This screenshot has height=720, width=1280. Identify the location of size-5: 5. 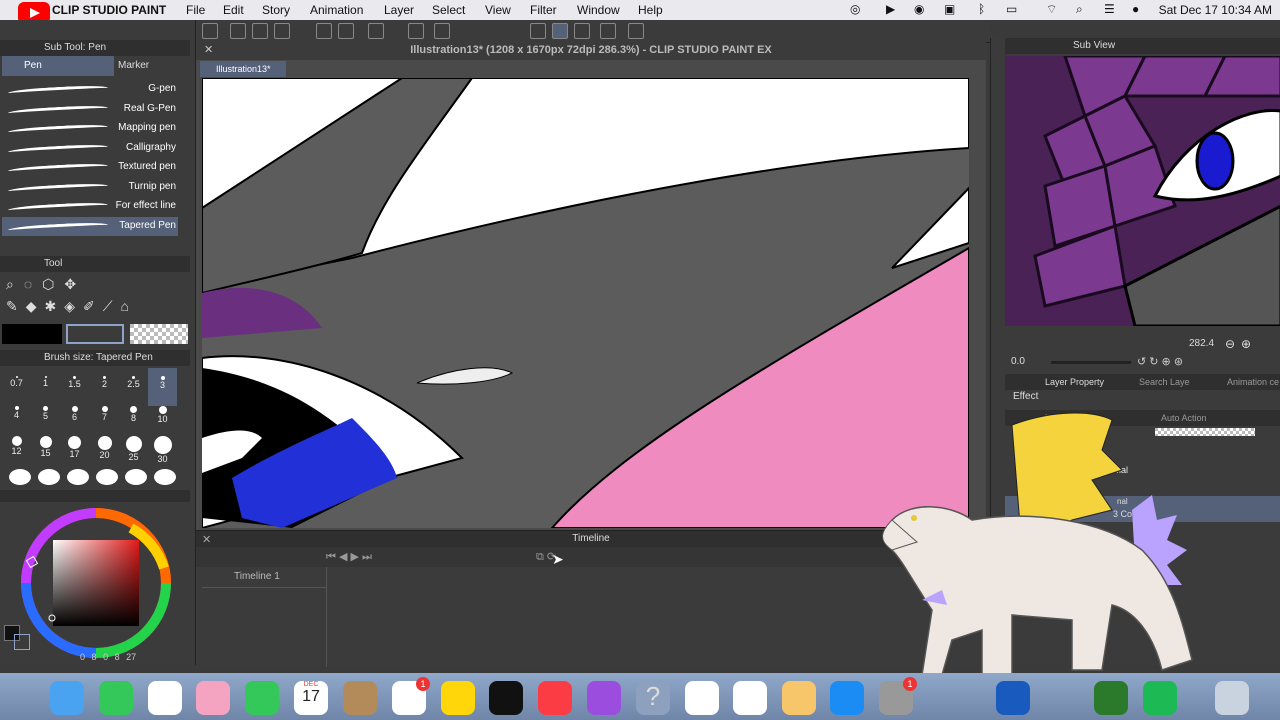
(45, 413).